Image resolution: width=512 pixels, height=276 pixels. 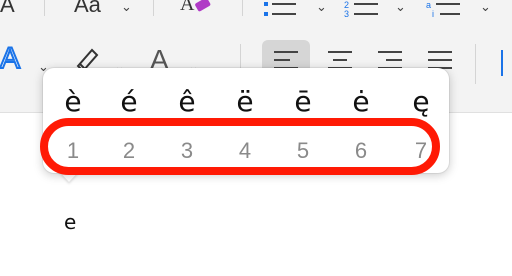 I want to click on text-effects-button: A, so click(x=10, y=59).